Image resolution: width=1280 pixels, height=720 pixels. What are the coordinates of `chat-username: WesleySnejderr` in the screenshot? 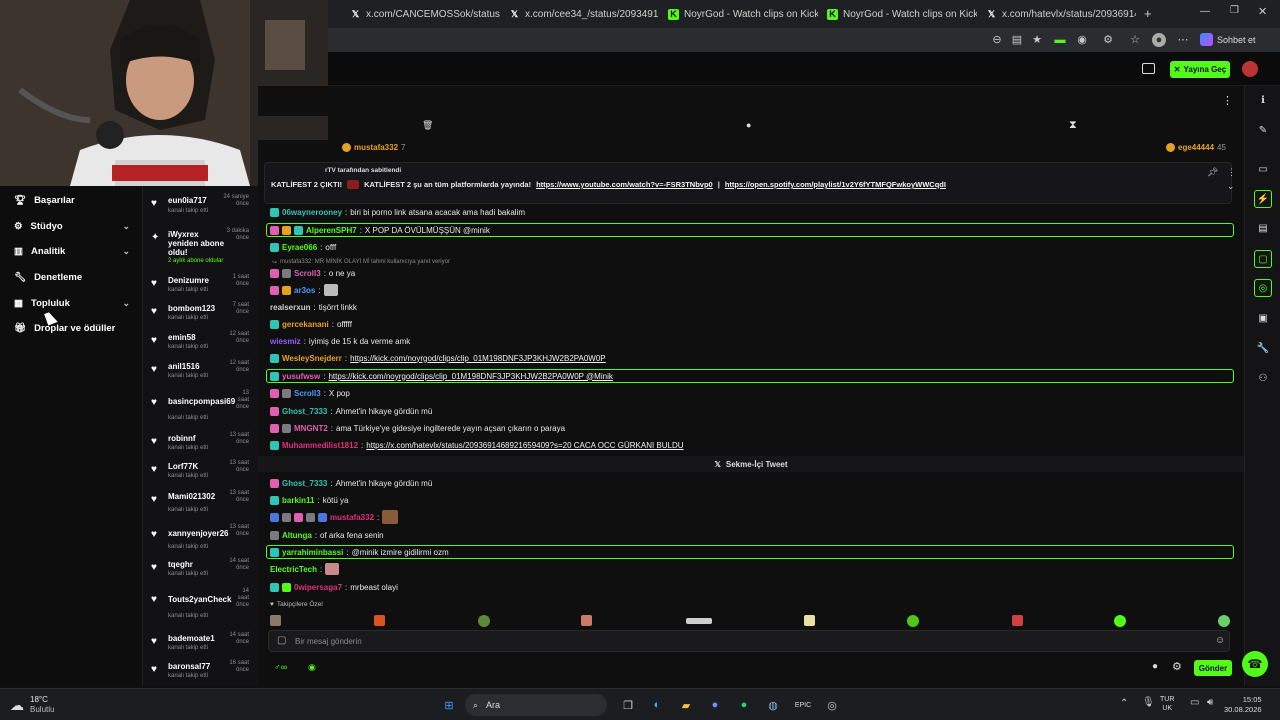 It's located at (312, 358).